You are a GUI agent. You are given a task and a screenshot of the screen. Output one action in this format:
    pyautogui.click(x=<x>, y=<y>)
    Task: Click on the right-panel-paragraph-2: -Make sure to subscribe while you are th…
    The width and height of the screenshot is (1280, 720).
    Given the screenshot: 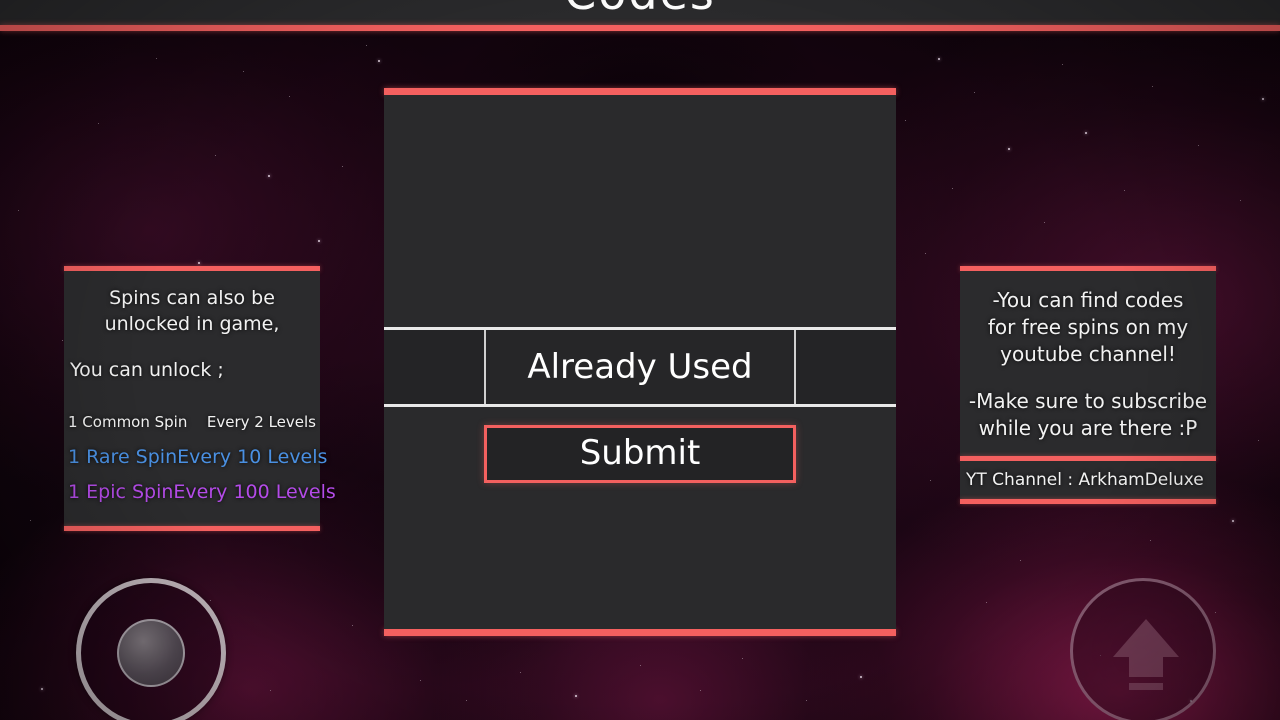 What is the action you would take?
    pyautogui.click(x=1088, y=415)
    